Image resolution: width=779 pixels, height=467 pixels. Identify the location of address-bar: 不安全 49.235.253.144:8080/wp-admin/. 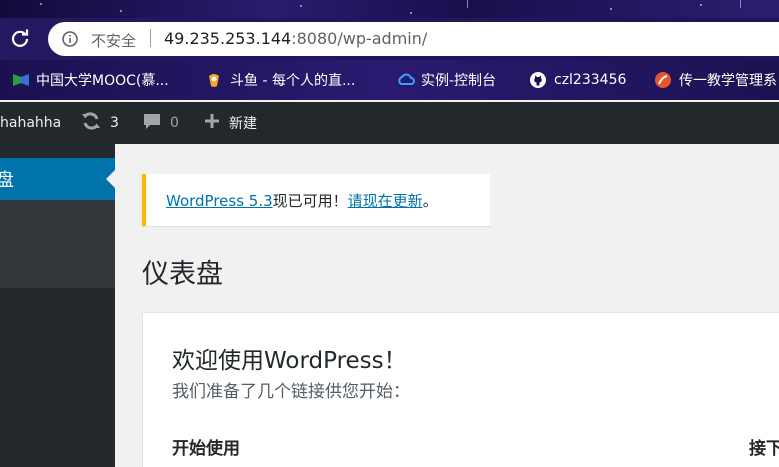
(413, 39).